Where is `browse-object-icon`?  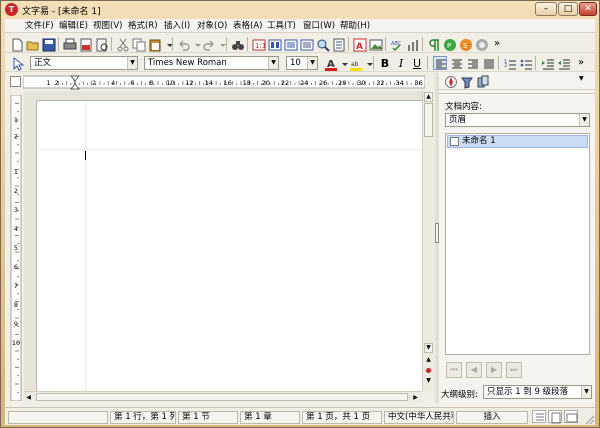 browse-object-icon is located at coordinates (428, 370).